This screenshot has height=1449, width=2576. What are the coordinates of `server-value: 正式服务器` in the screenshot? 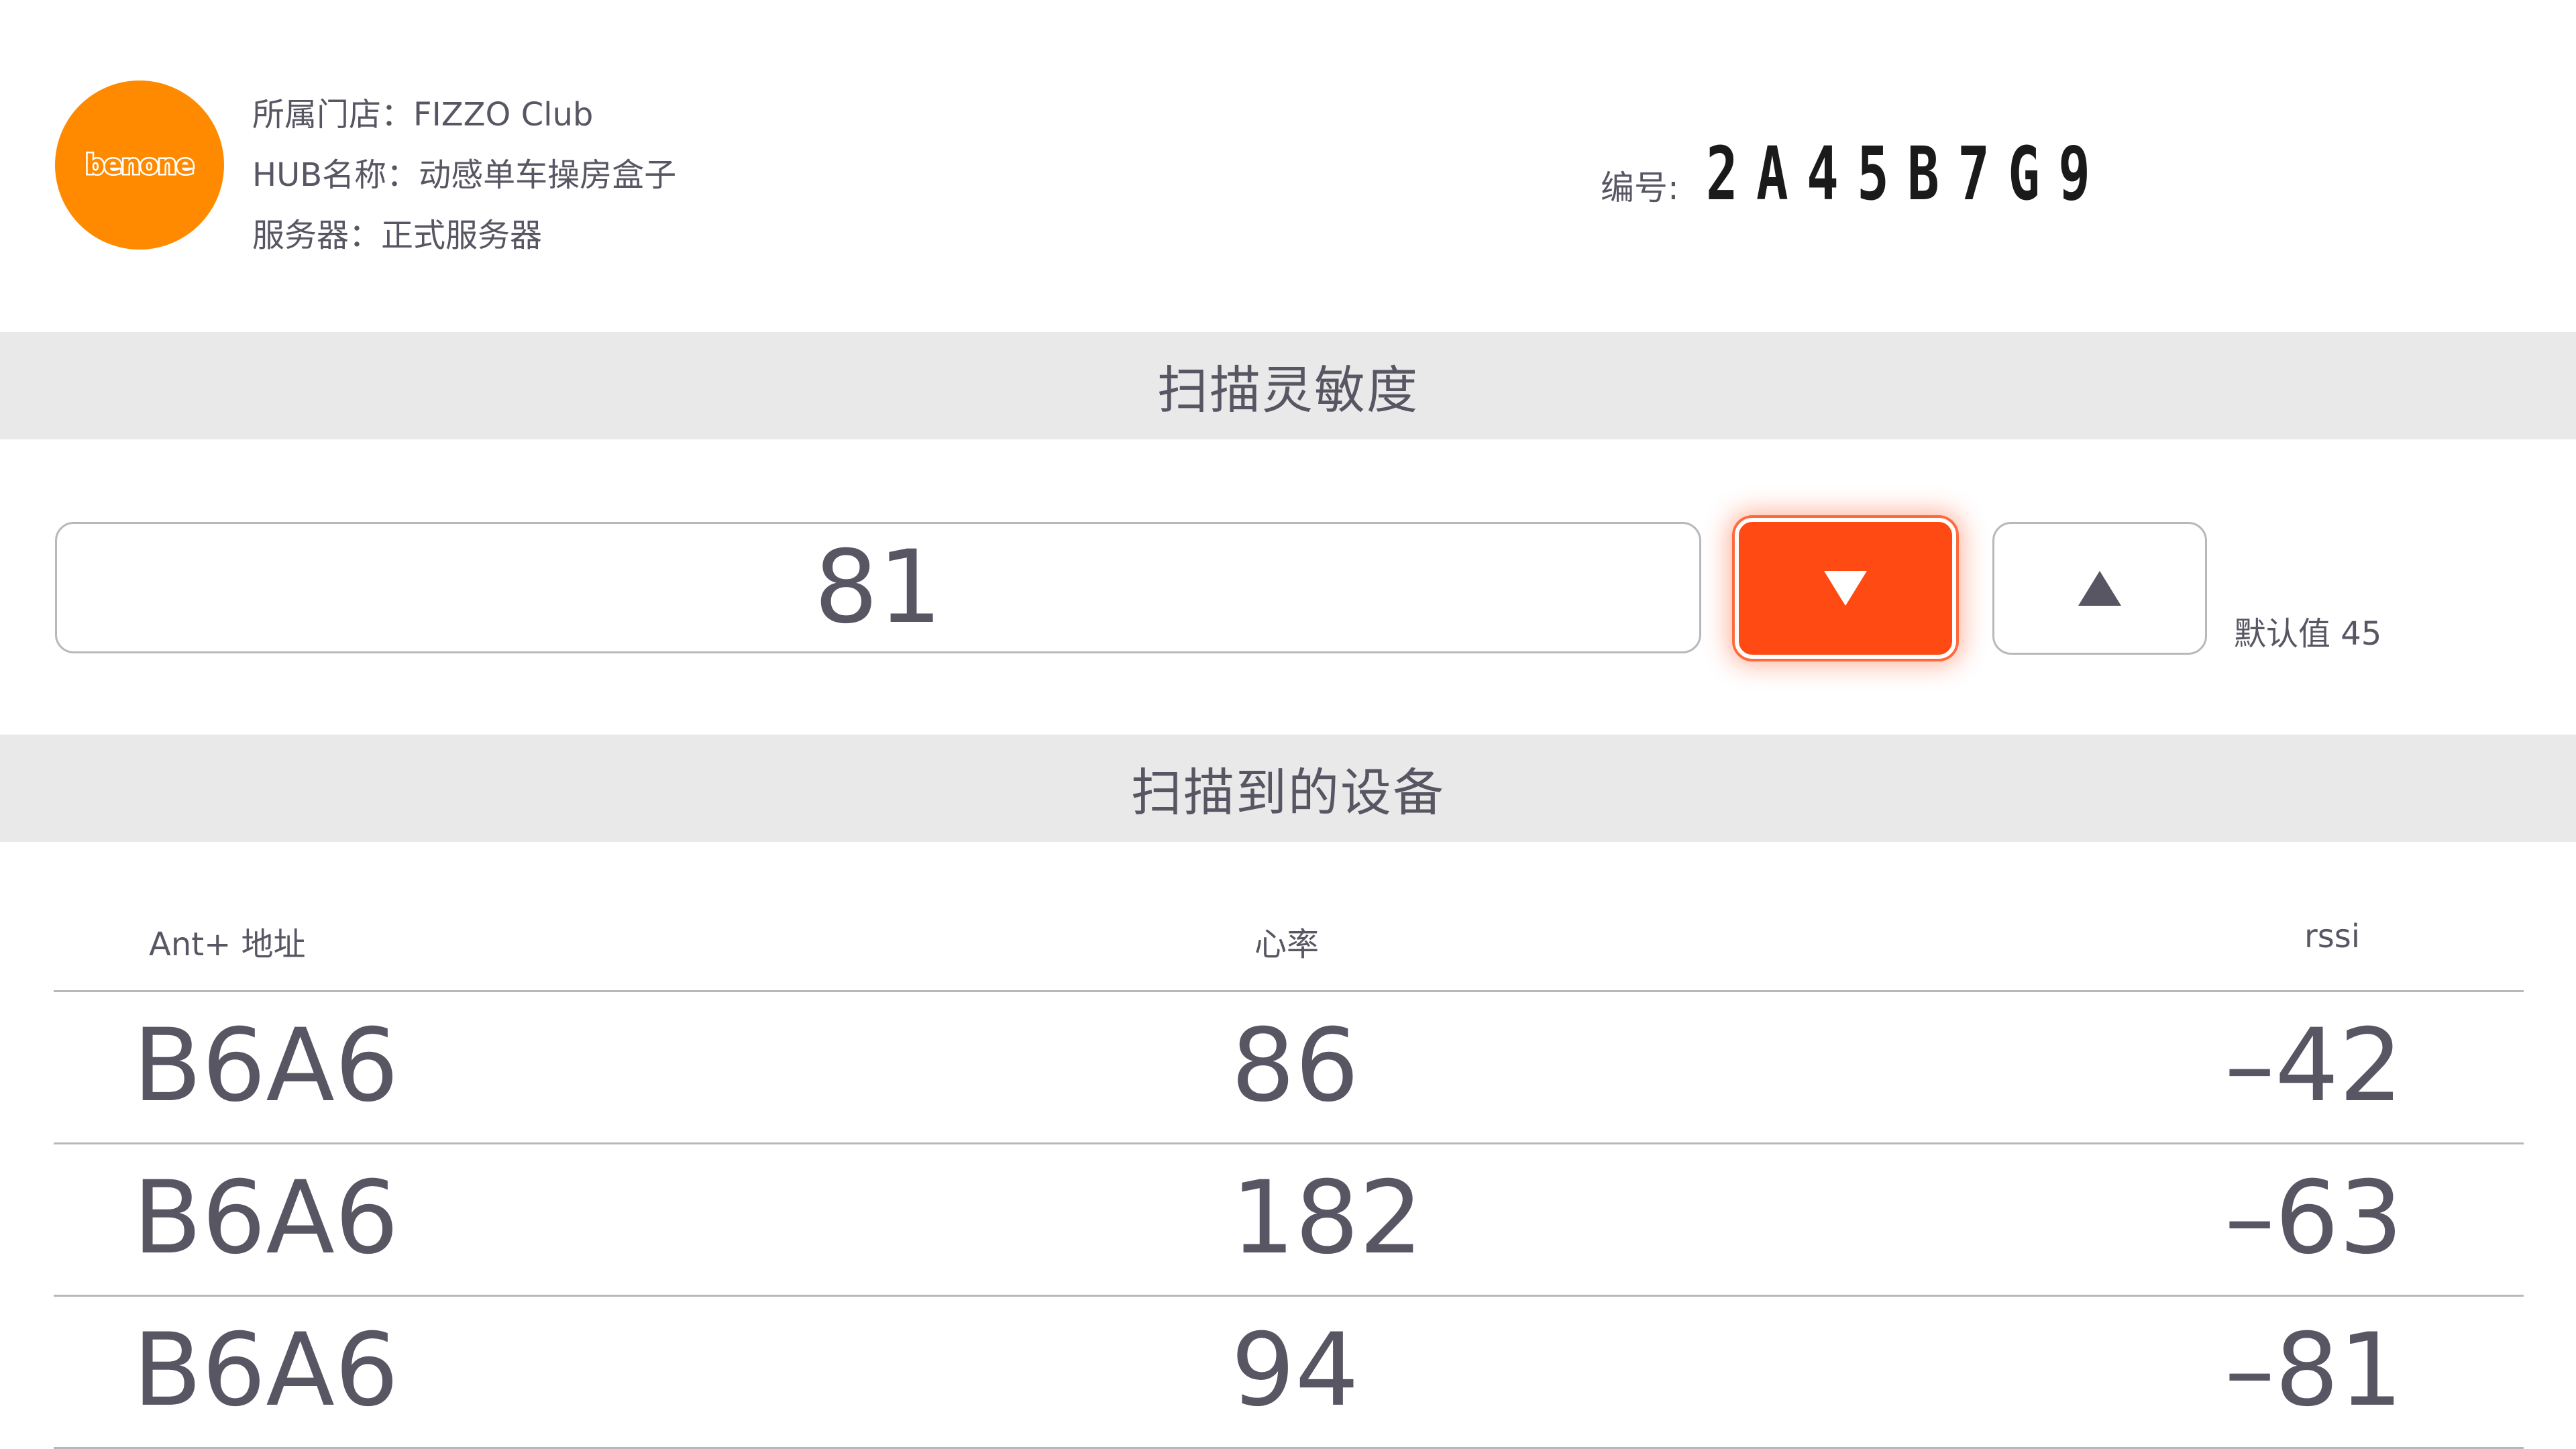 It's located at (462, 235).